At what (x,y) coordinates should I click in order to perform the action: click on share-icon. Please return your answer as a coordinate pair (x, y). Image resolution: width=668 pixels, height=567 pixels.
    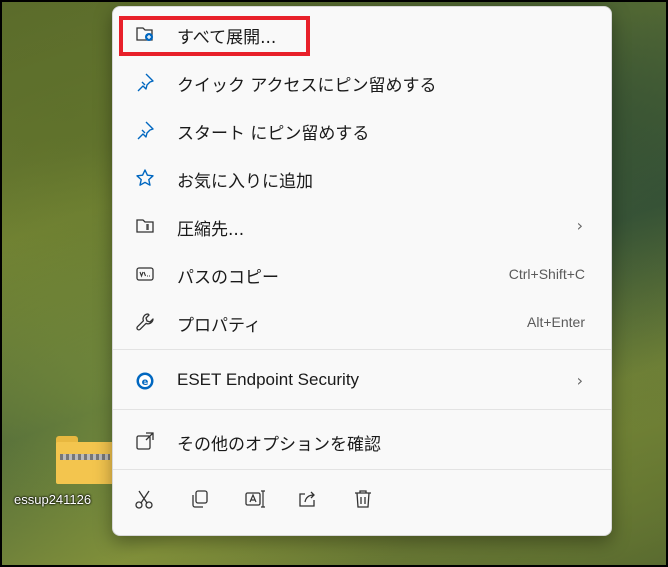
    Looking at the image, I should click on (308, 499).